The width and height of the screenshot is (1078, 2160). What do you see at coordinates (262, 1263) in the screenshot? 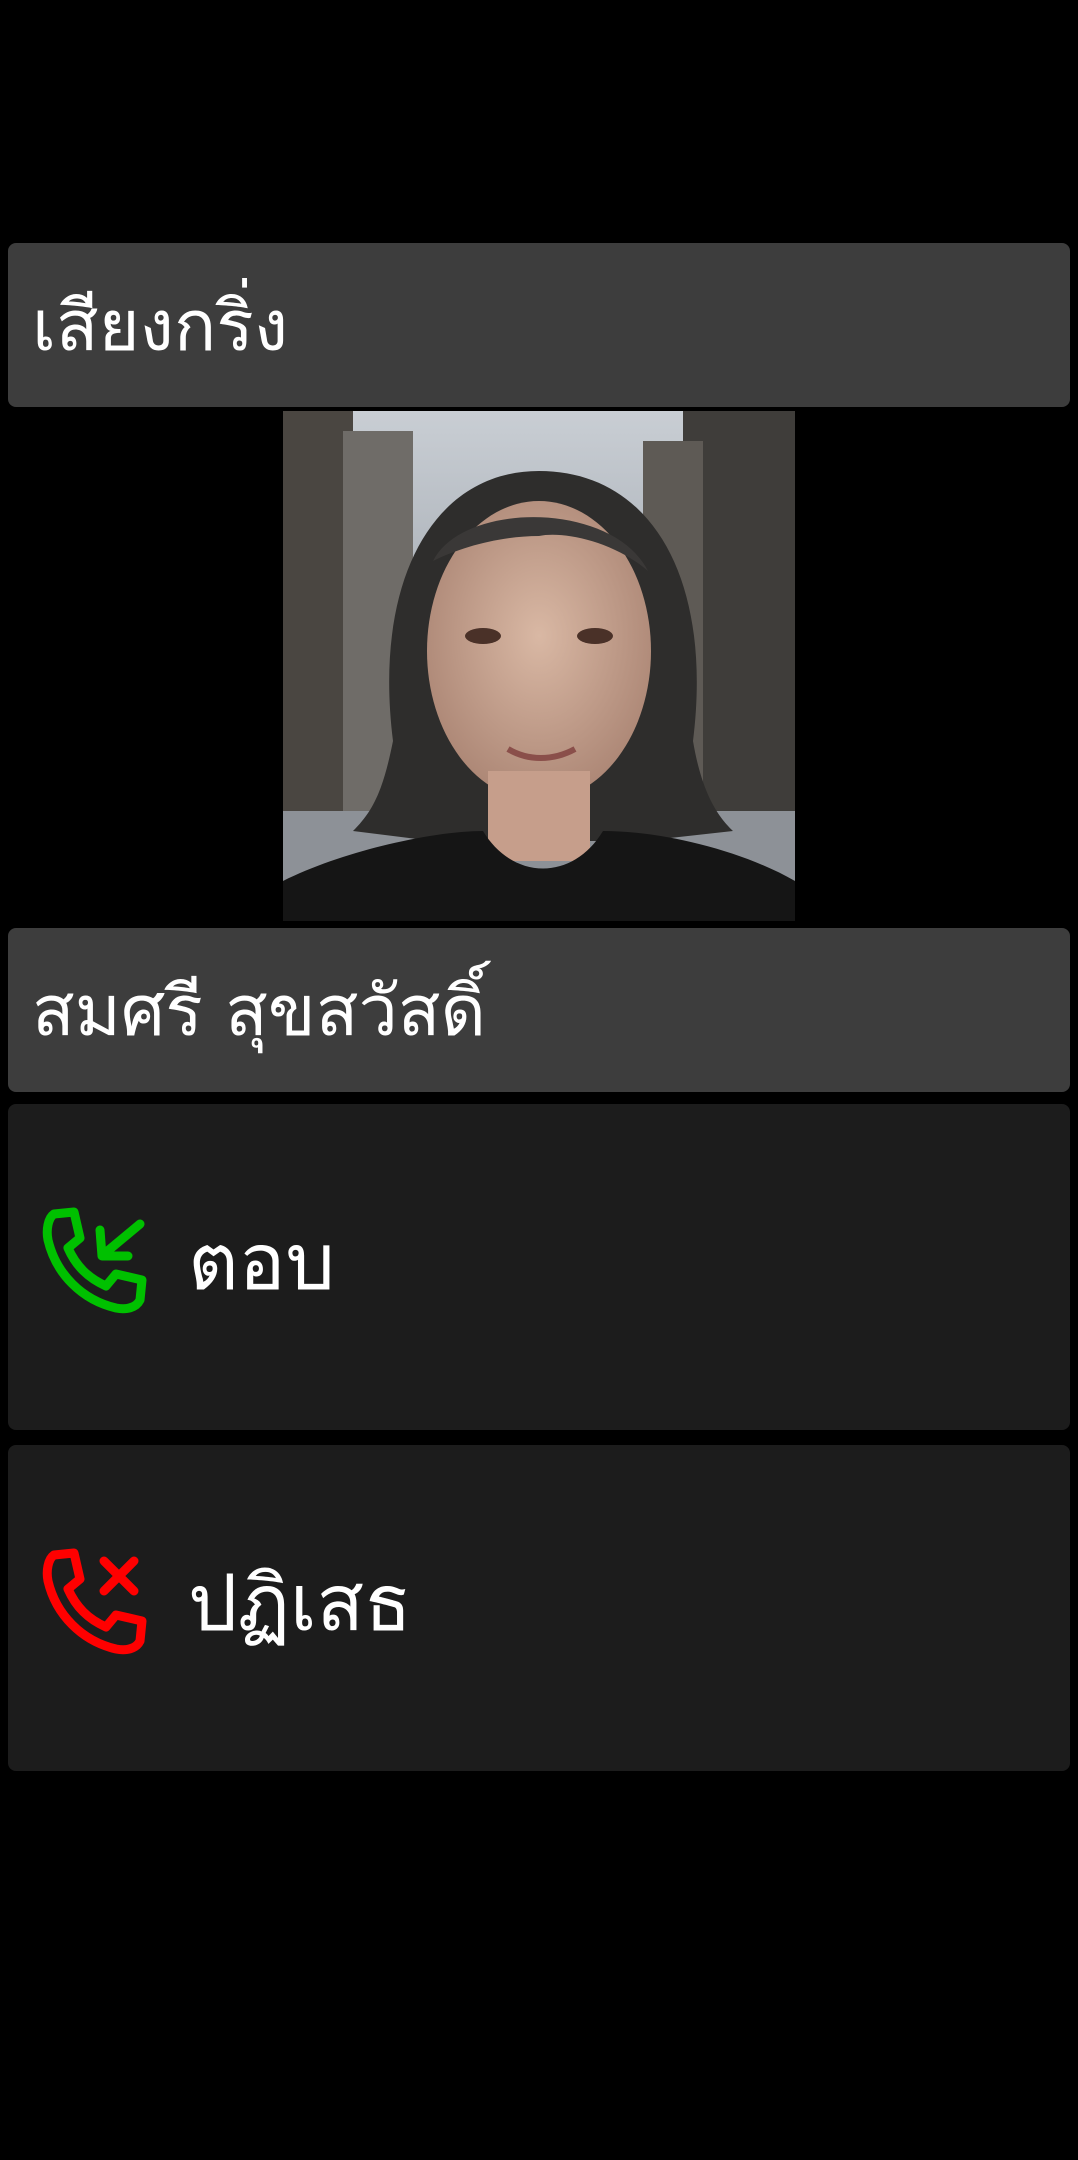
I see `answer-label: ตอบ` at bounding box center [262, 1263].